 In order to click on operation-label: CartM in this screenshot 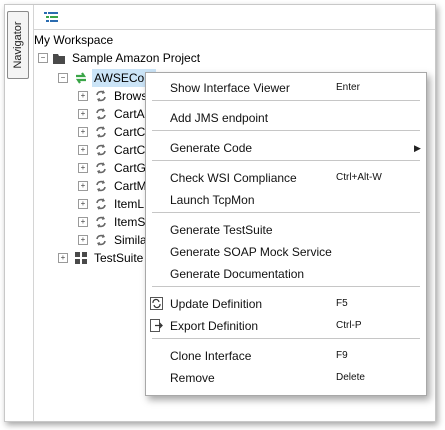, I will do `click(130, 186)`.